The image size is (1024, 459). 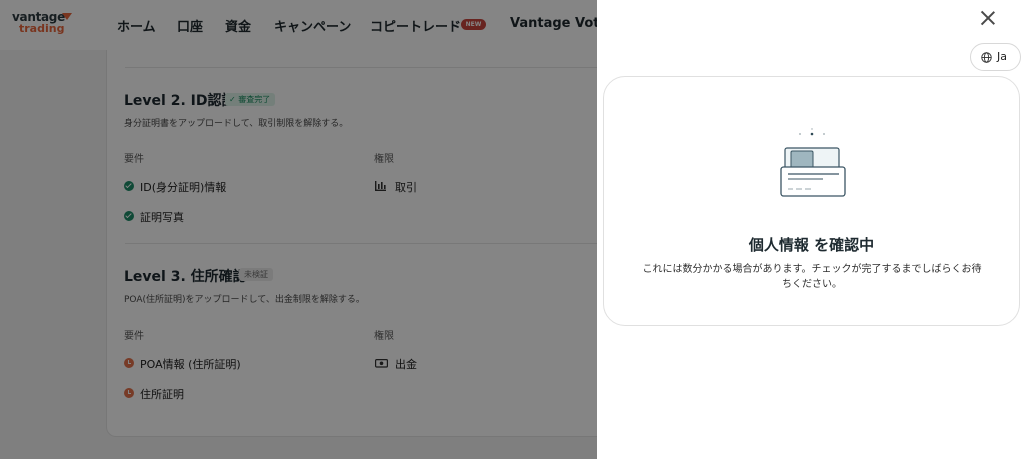 I want to click on language-selector: Ja, so click(x=995, y=57).